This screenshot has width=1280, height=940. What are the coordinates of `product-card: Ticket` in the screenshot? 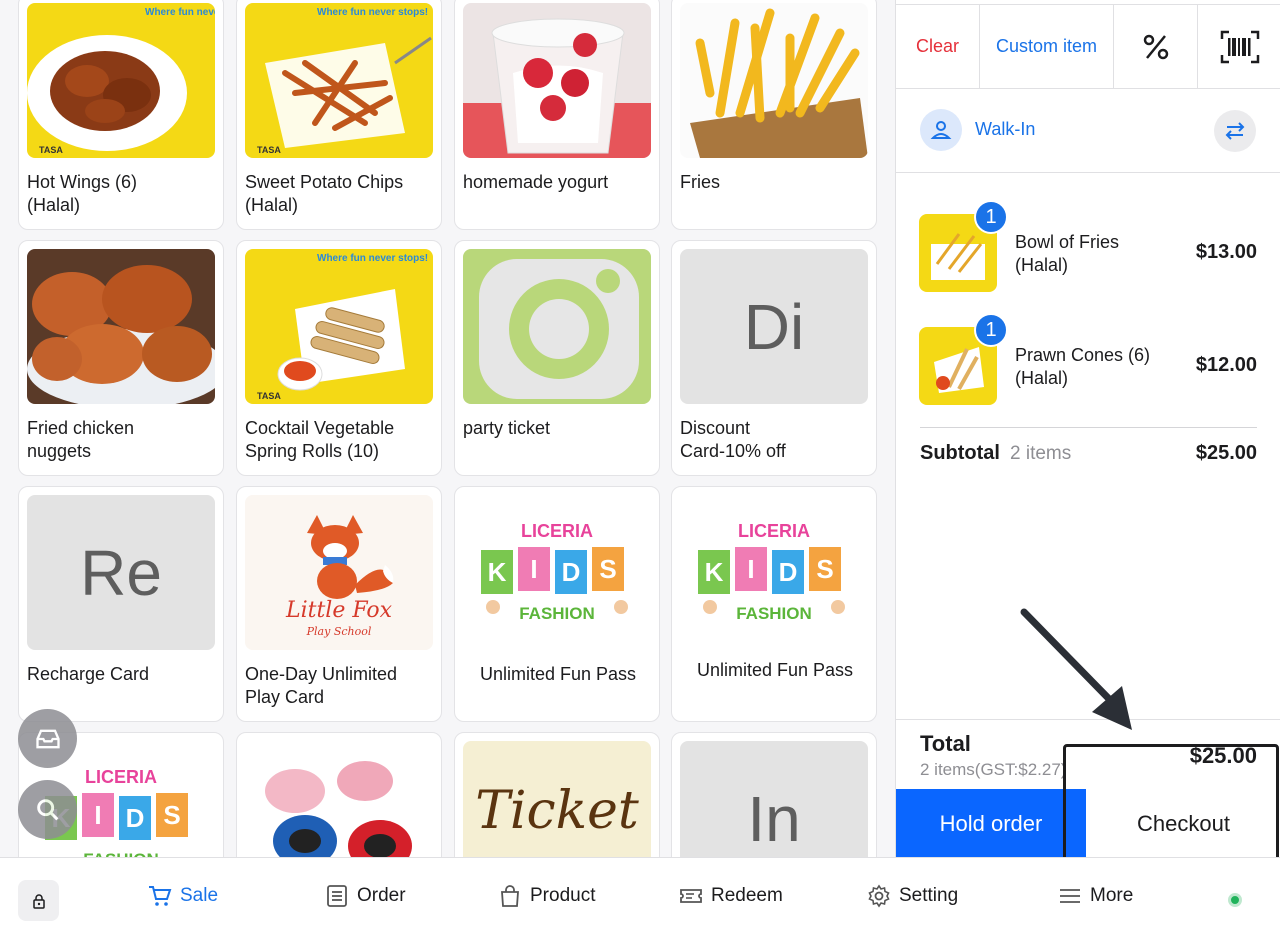 It's located at (557, 794).